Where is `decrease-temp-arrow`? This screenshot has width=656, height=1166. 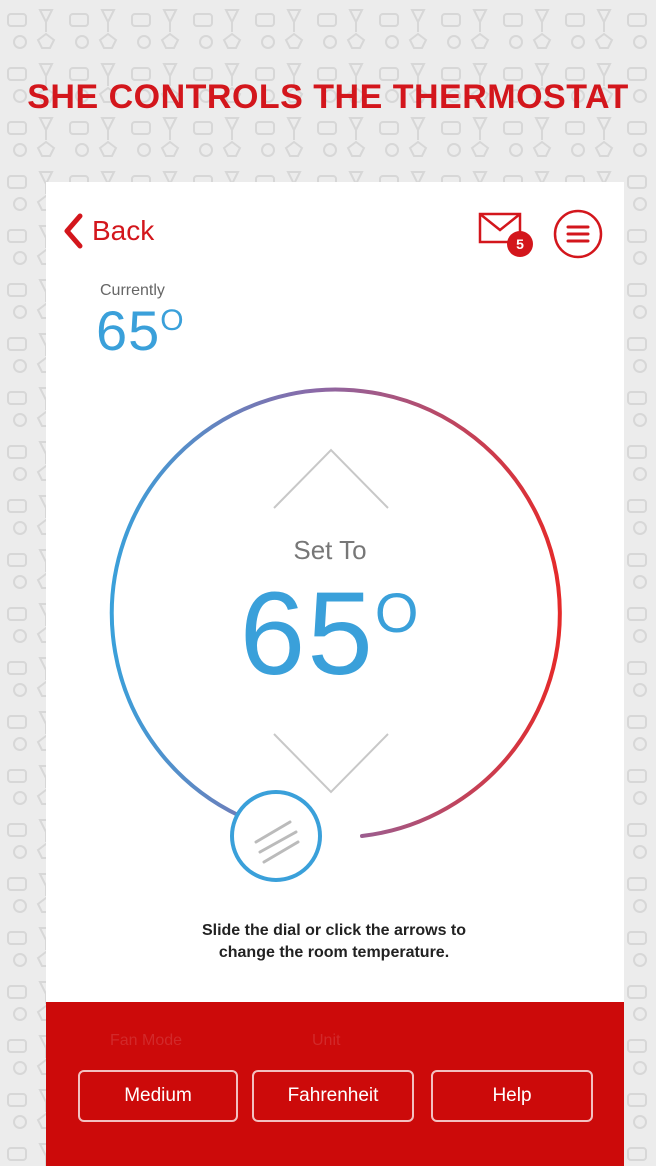 decrease-temp-arrow is located at coordinates (331, 764).